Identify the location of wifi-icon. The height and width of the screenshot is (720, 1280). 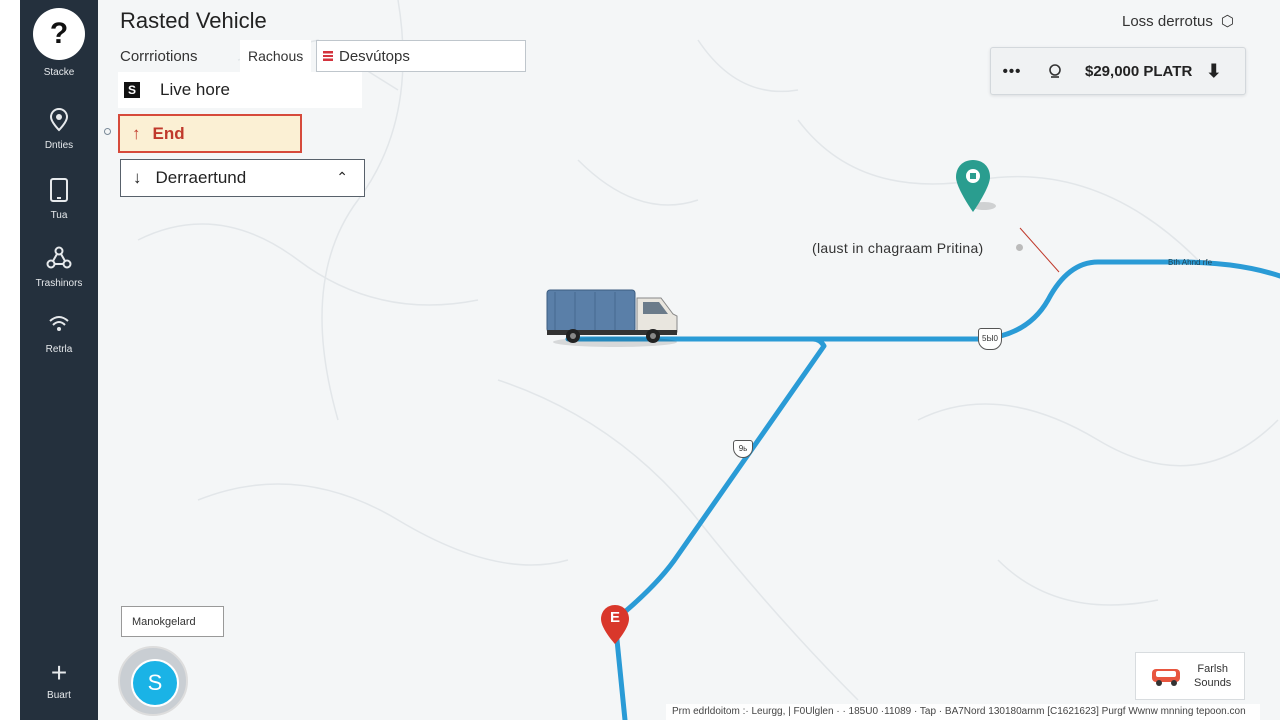
(59, 323).